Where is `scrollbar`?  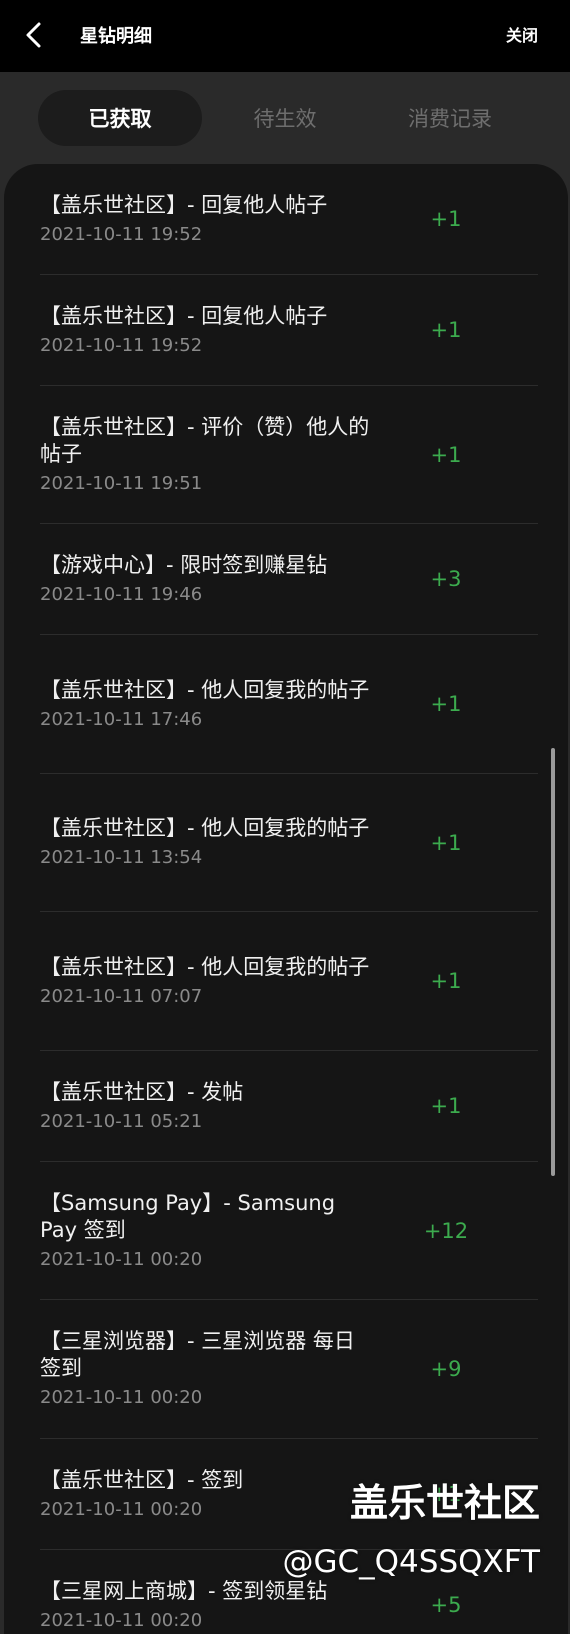
scrollbar is located at coordinates (553, 962).